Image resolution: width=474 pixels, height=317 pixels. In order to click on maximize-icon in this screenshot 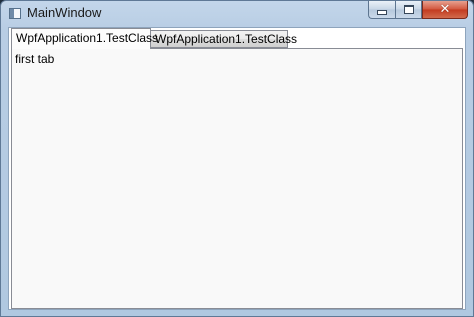, I will do `click(408, 9)`.